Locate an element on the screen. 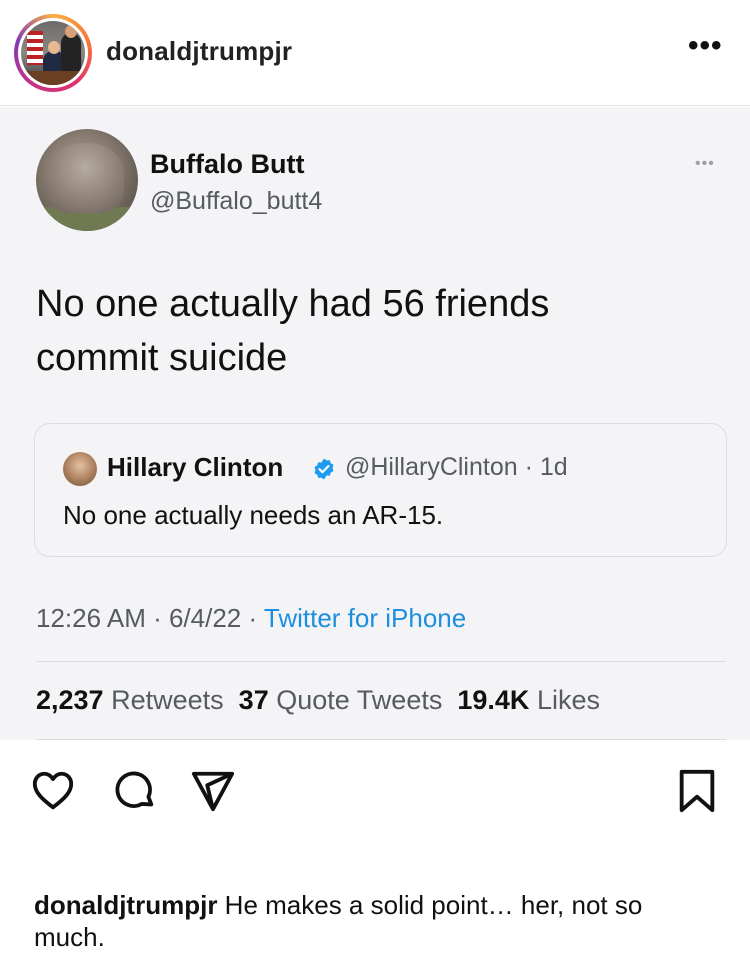 This screenshot has width=750, height=962. tweet-source: Twitter for iPhone is located at coordinates (365, 618).